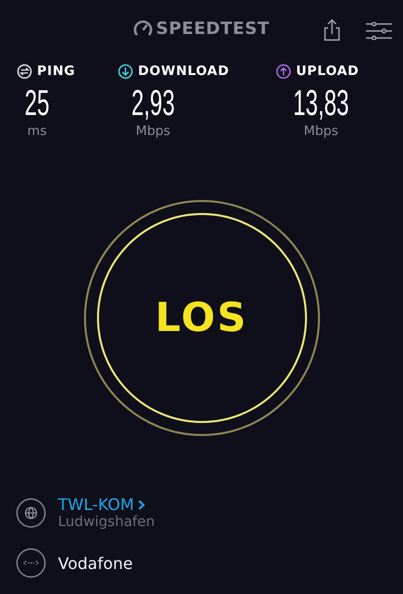 The image size is (403, 594). Describe the element at coordinates (142, 505) in the screenshot. I see `chevron-icon` at that location.